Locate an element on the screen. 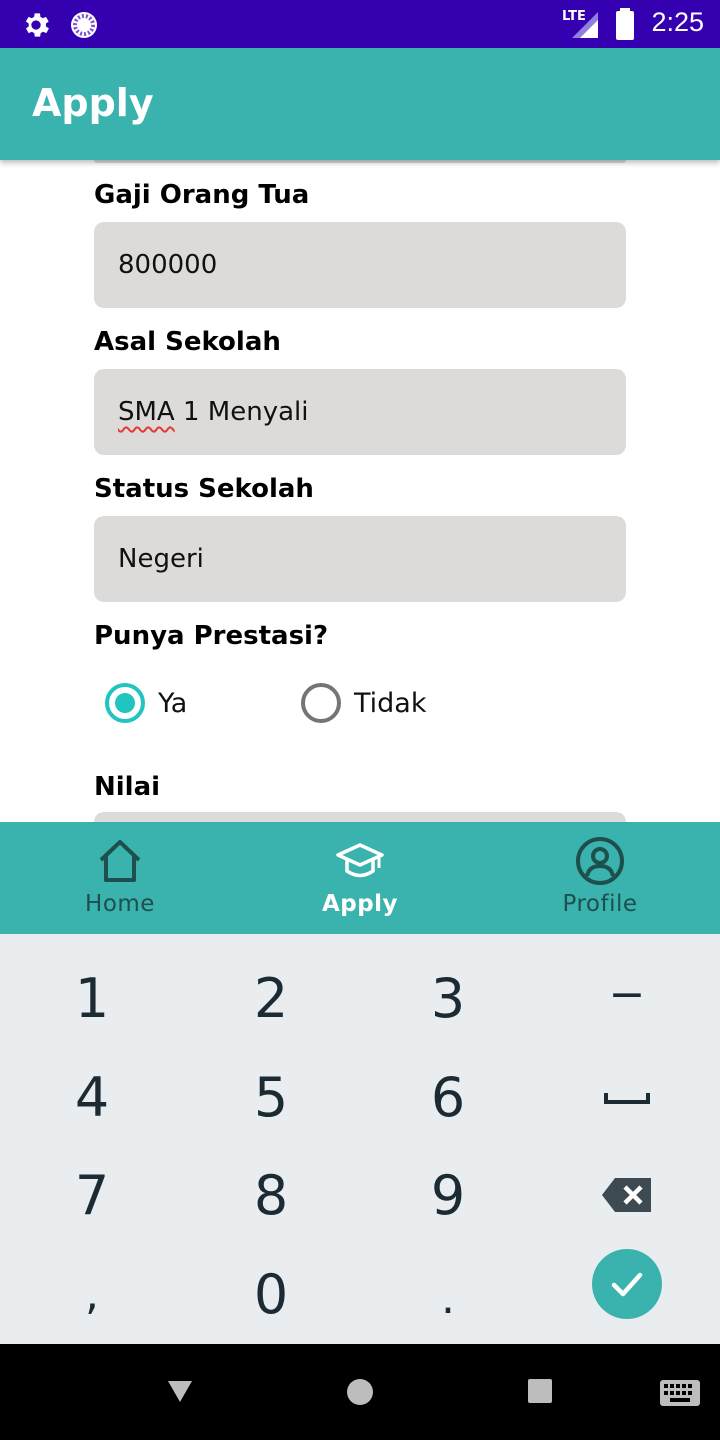 This screenshot has height=1440, width=720. previous-field-edge is located at coordinates (360, 161).